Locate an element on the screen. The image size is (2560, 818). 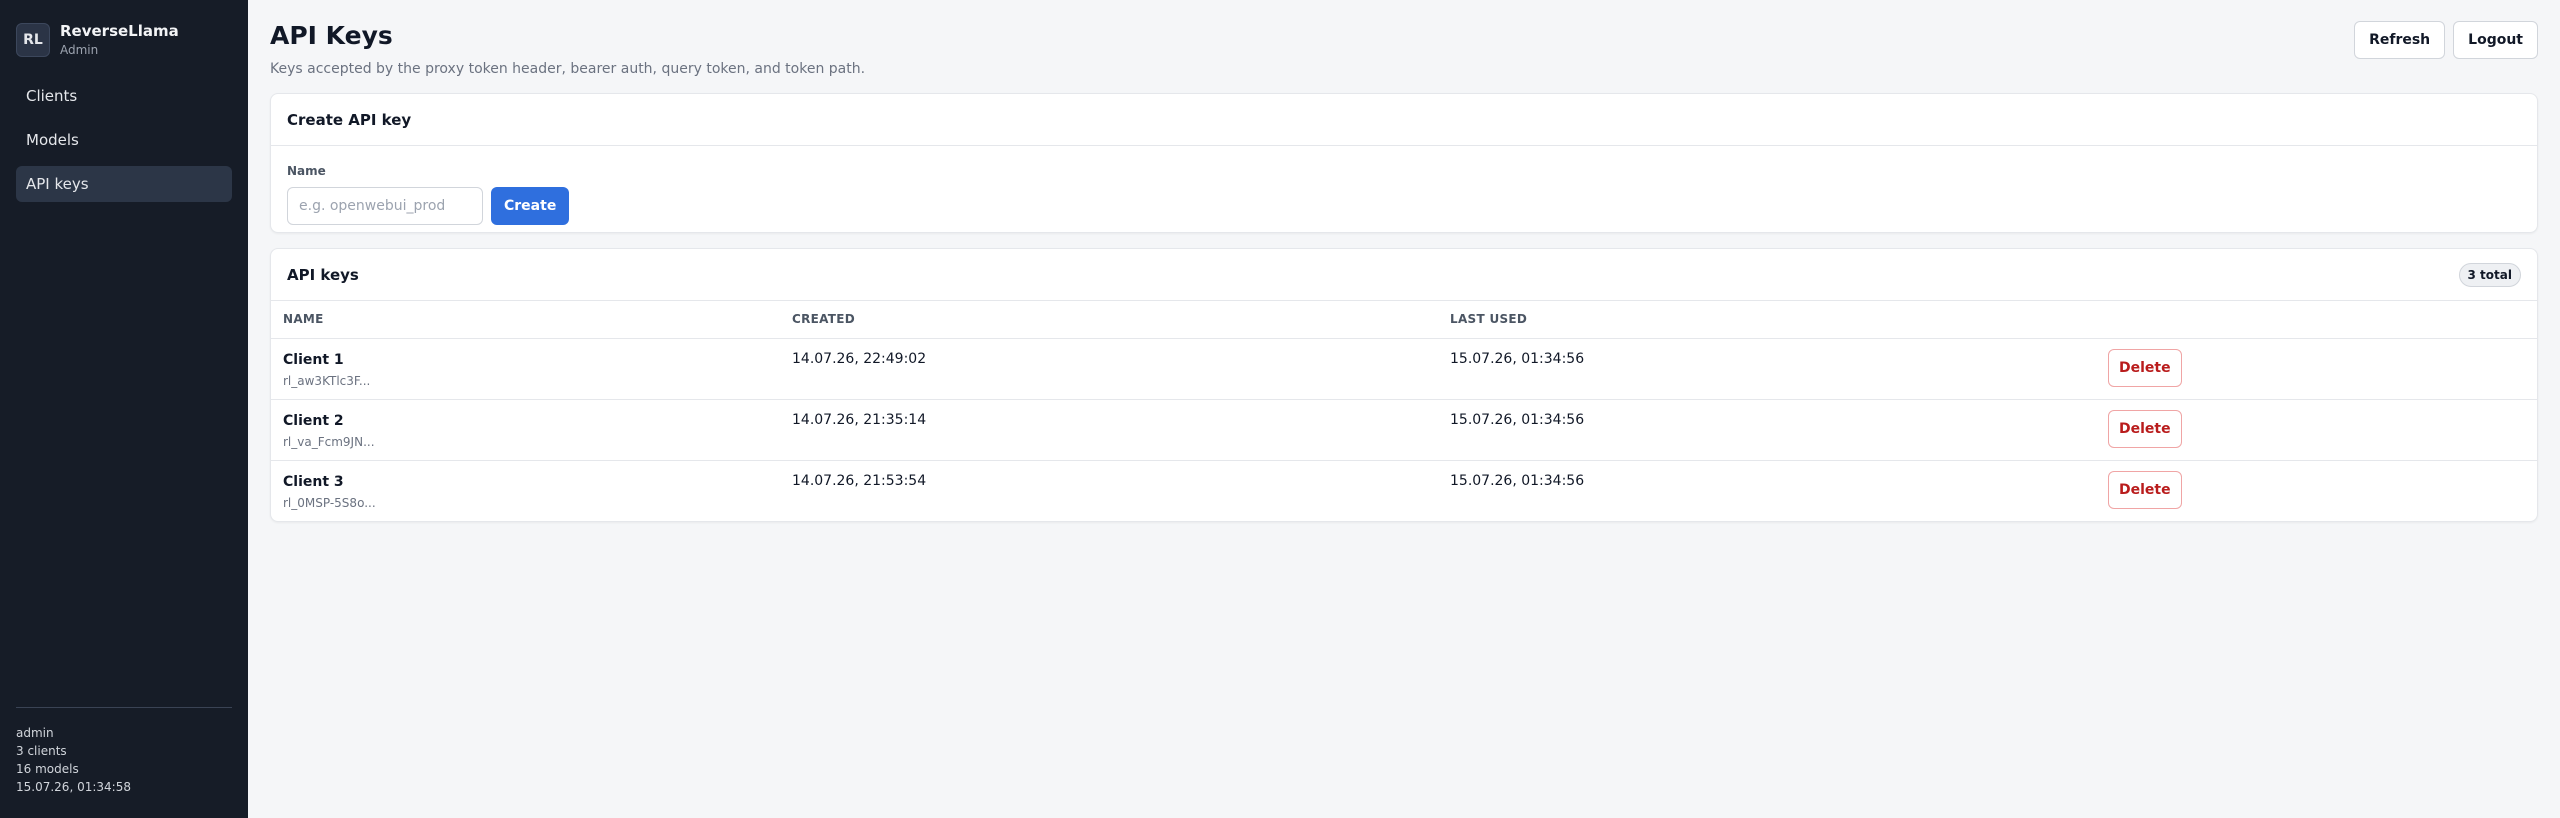
keys-card-title: API keys is located at coordinates (323, 274).